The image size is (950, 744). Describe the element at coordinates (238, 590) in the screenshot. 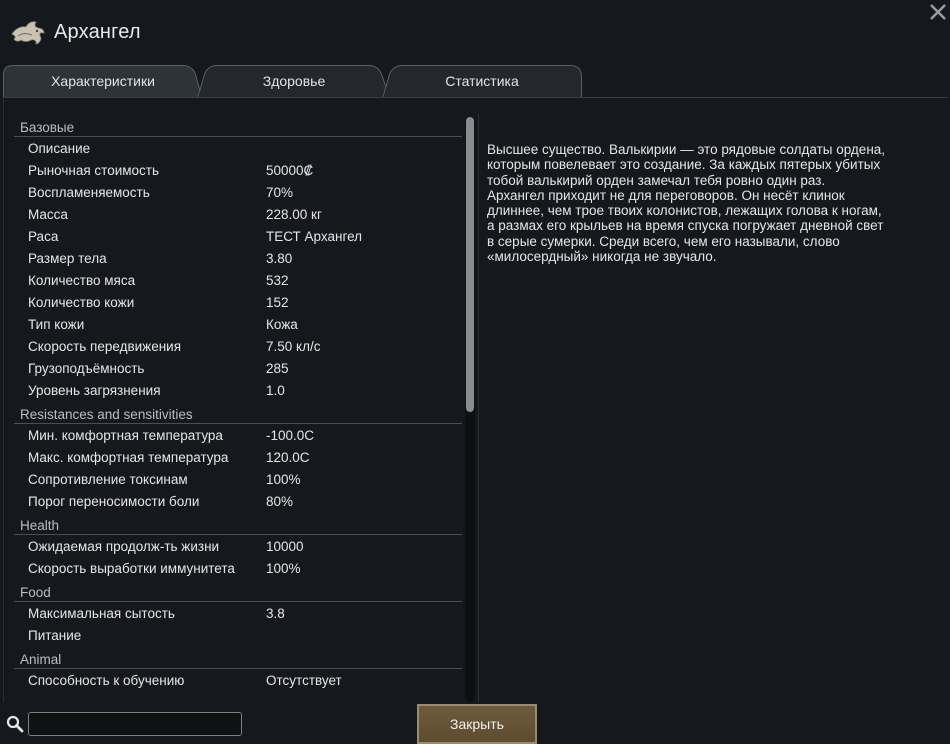

I see `category-header: Food` at that location.